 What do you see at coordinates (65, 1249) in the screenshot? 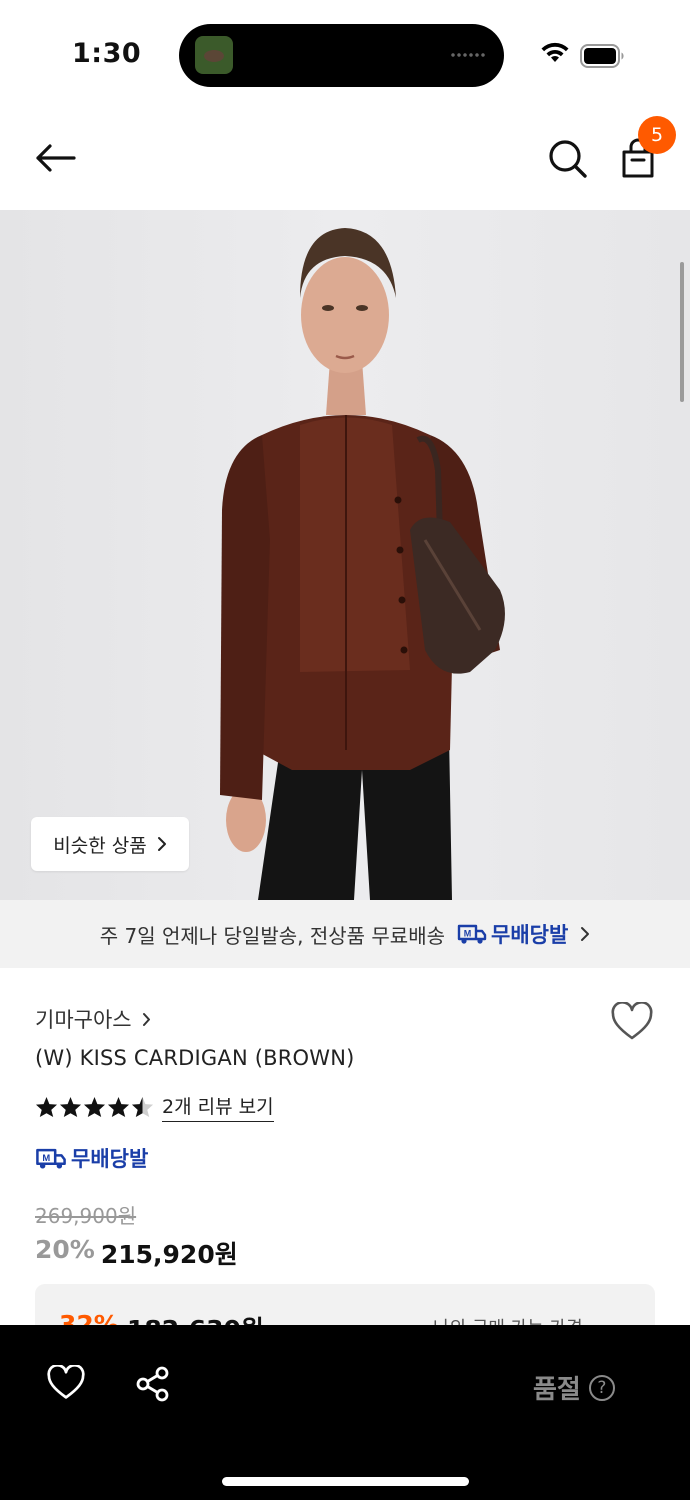
I see `discount-rate: 20%` at bounding box center [65, 1249].